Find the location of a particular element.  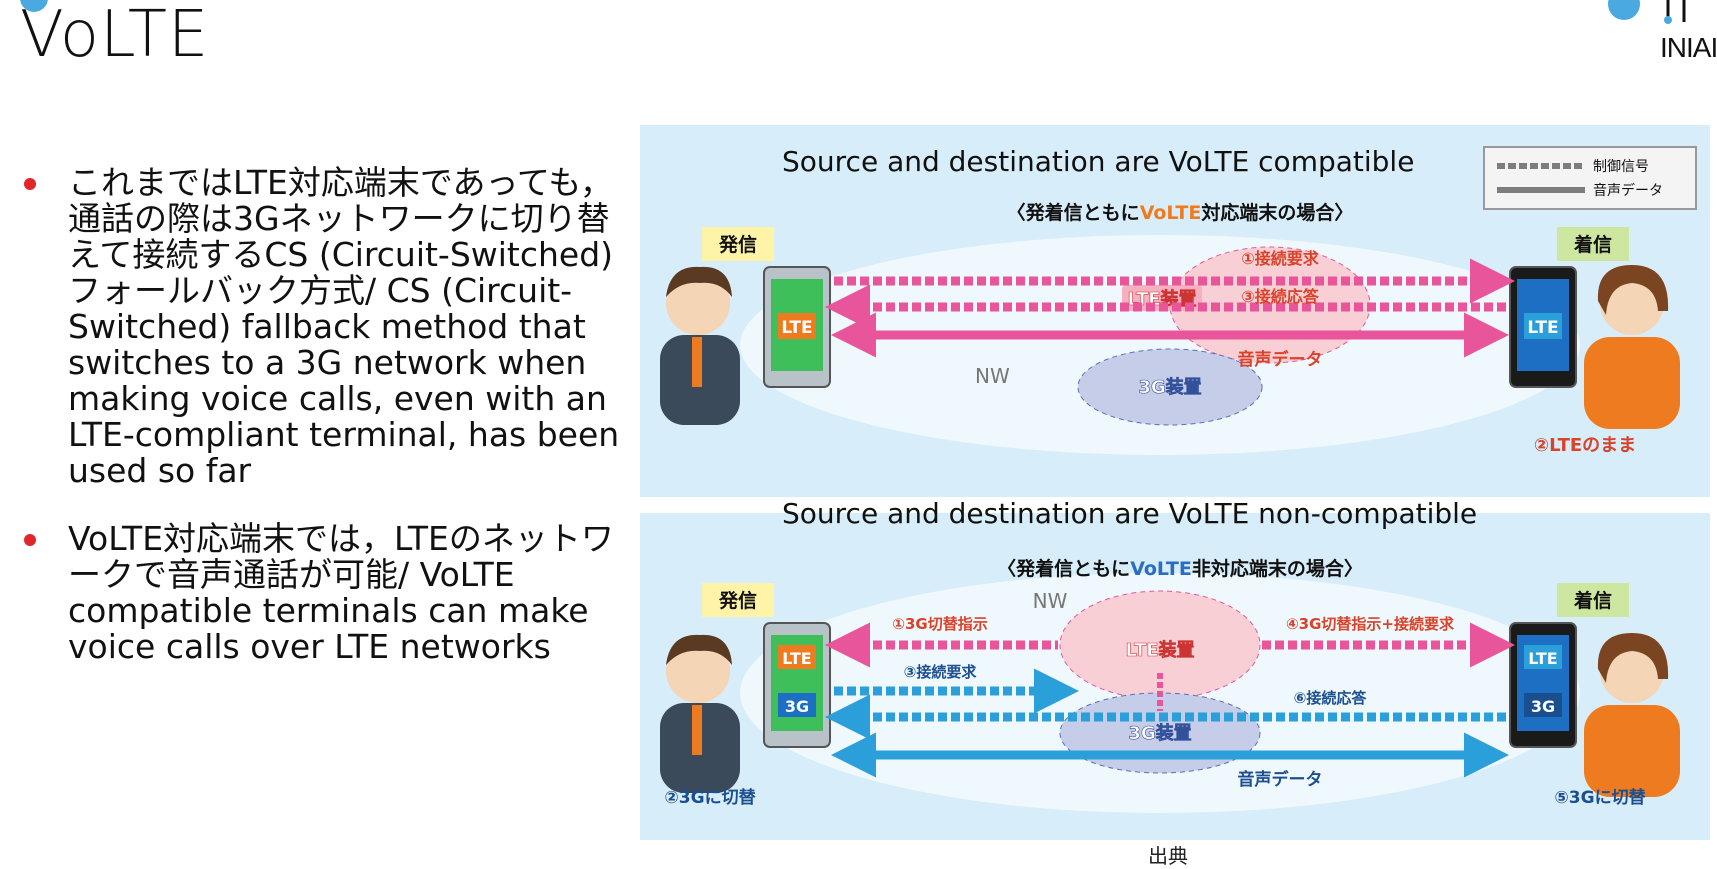

logo-mark-icon is located at coordinates (1675, 12).